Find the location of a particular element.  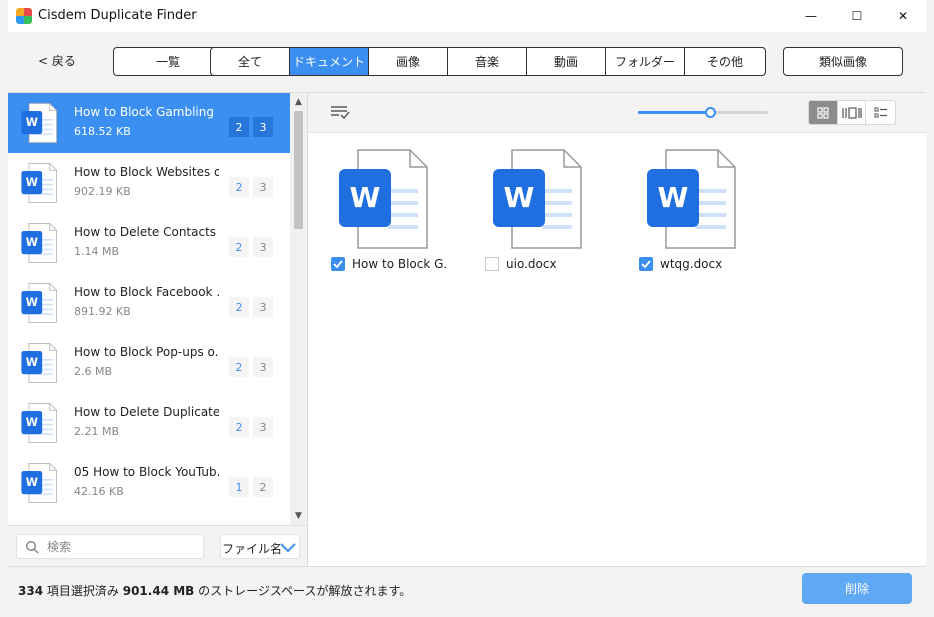

tab-folders: フォルダー is located at coordinates (645, 61).